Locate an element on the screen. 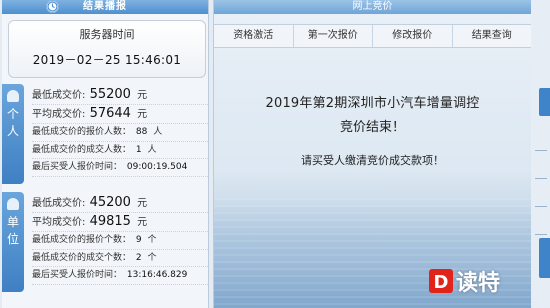 The image size is (550, 308). tab-first-bid: 第一次报价 is located at coordinates (333, 36).